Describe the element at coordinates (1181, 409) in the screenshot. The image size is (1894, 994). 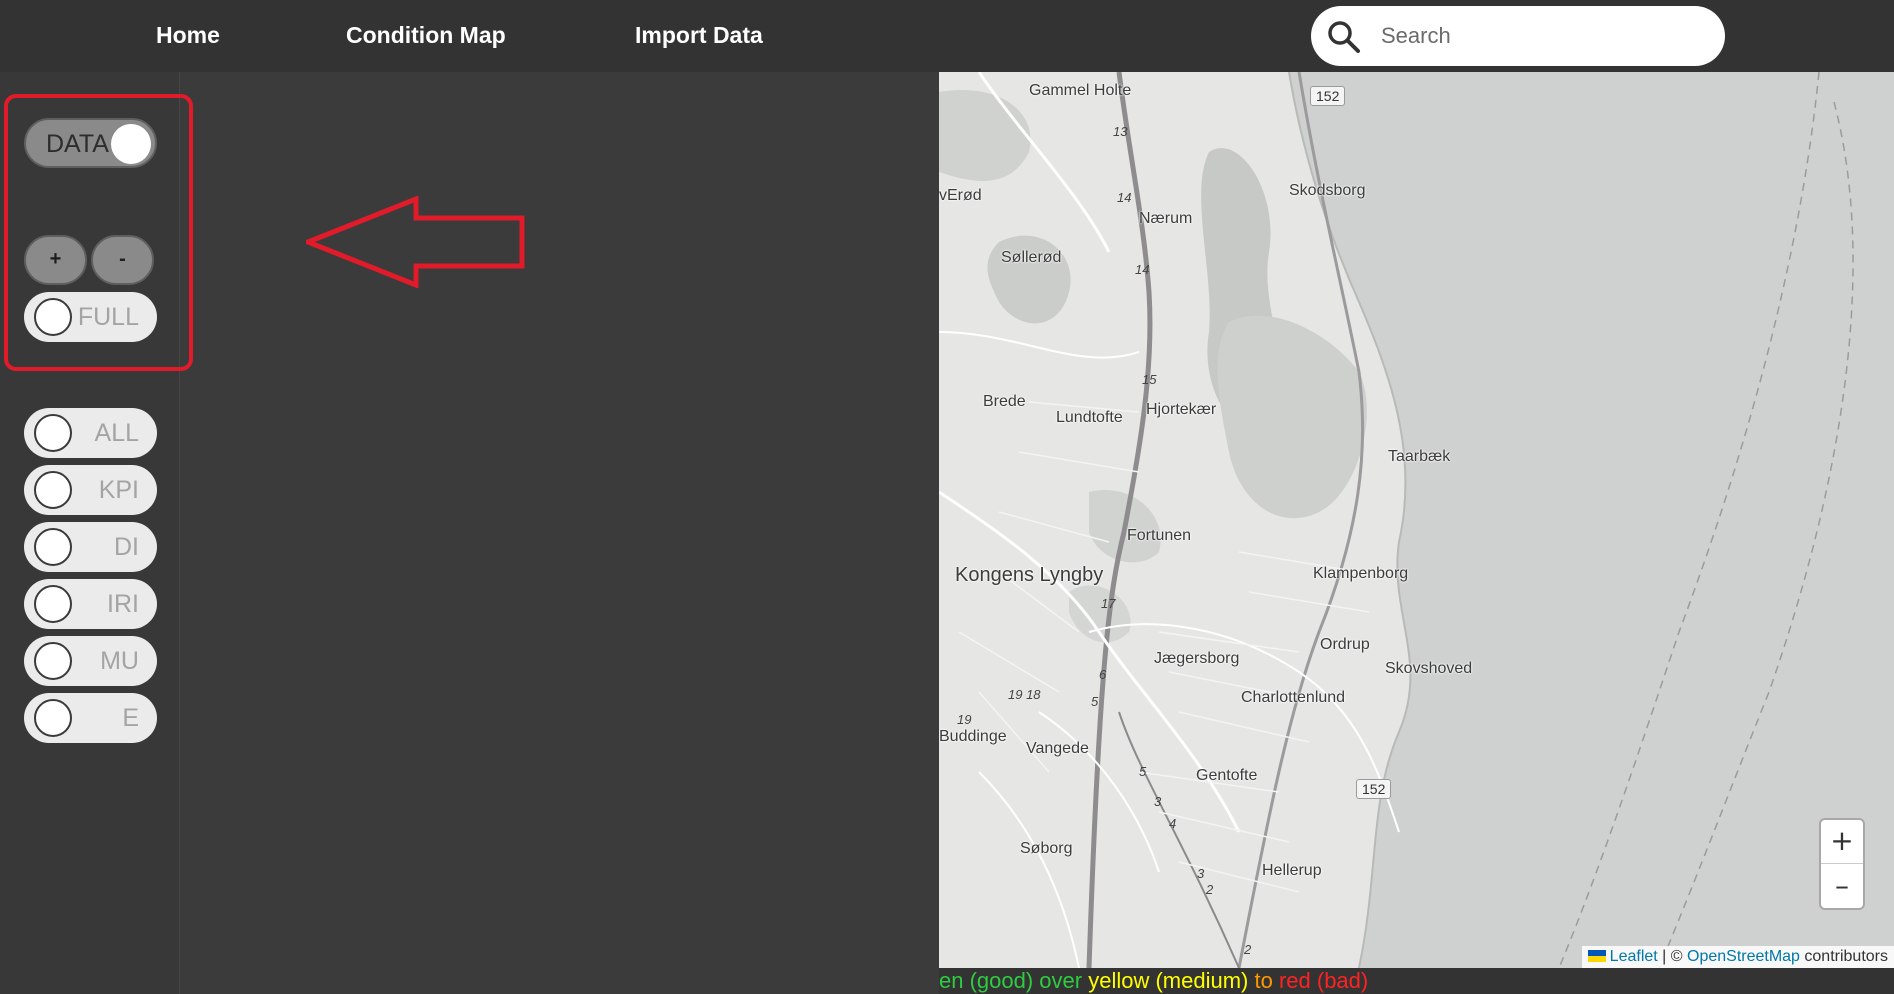
I see `map-place-label: Hjortekær` at that location.